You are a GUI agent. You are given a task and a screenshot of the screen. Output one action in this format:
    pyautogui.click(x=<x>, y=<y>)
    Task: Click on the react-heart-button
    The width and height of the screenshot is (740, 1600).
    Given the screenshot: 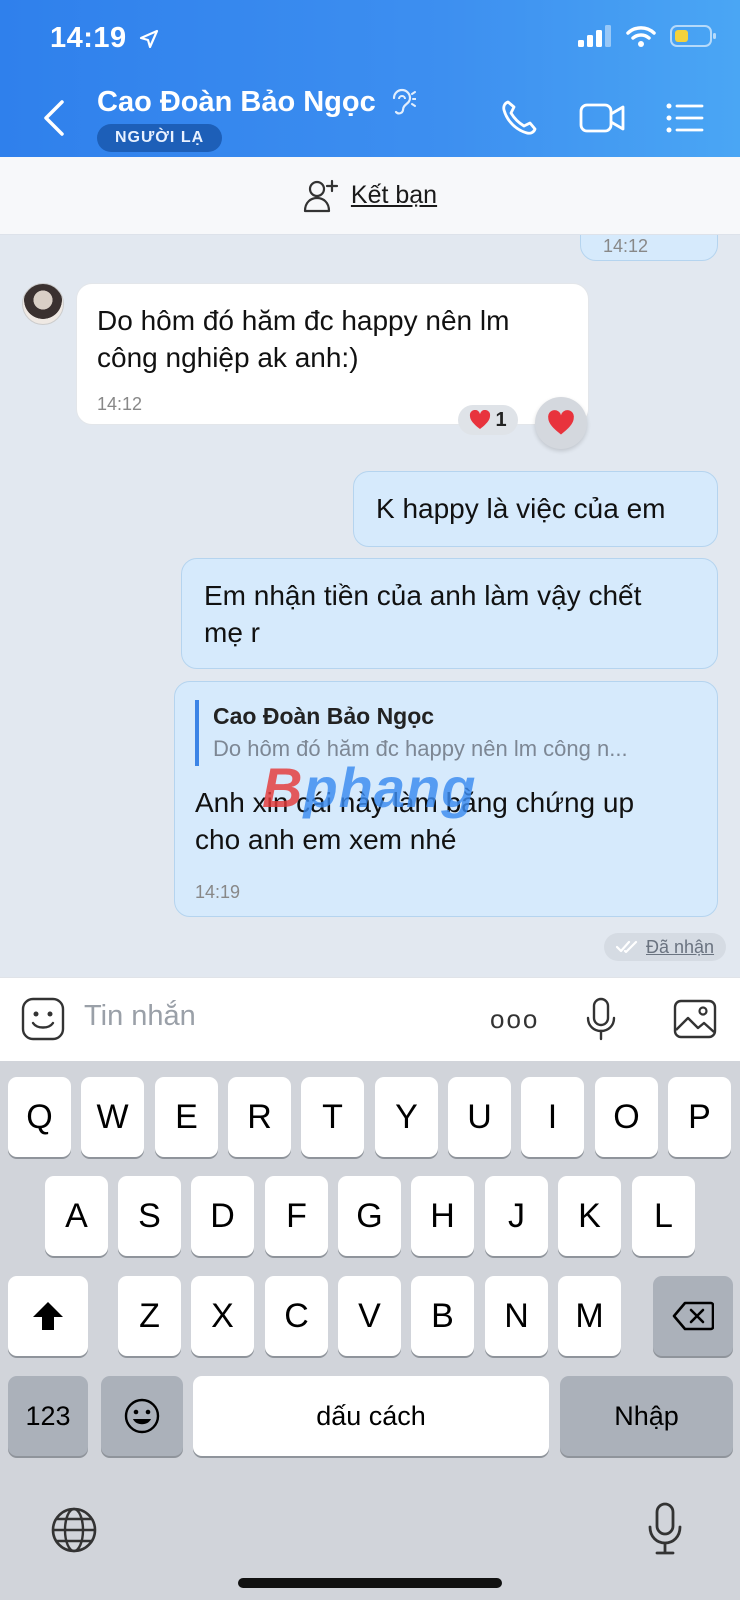 What is the action you would take?
    pyautogui.click(x=561, y=423)
    